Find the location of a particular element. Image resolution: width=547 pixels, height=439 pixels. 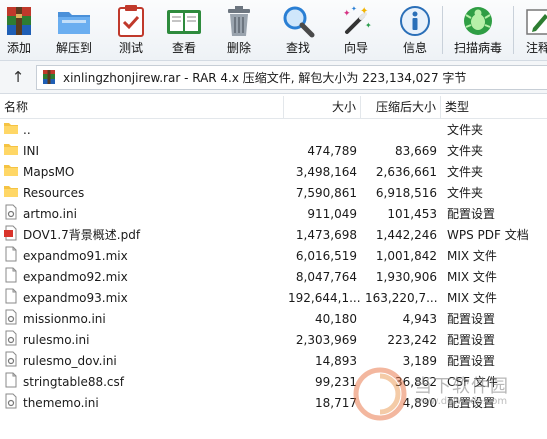

view-label: 查看 is located at coordinates (183, 48).